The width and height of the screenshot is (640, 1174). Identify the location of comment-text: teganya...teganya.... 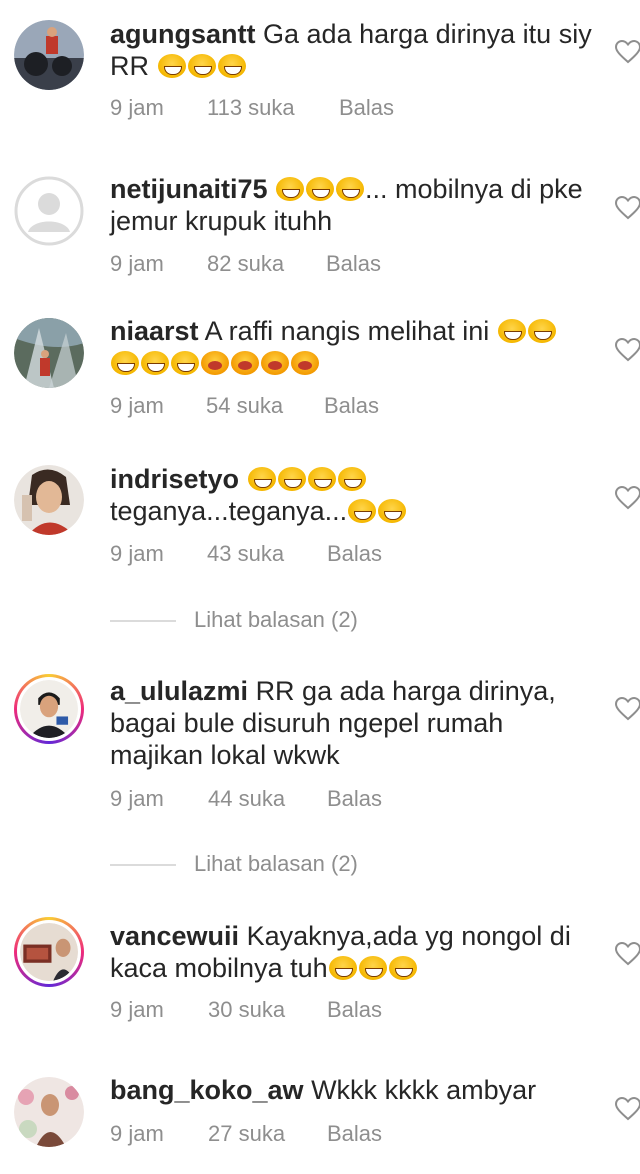
(229, 511).